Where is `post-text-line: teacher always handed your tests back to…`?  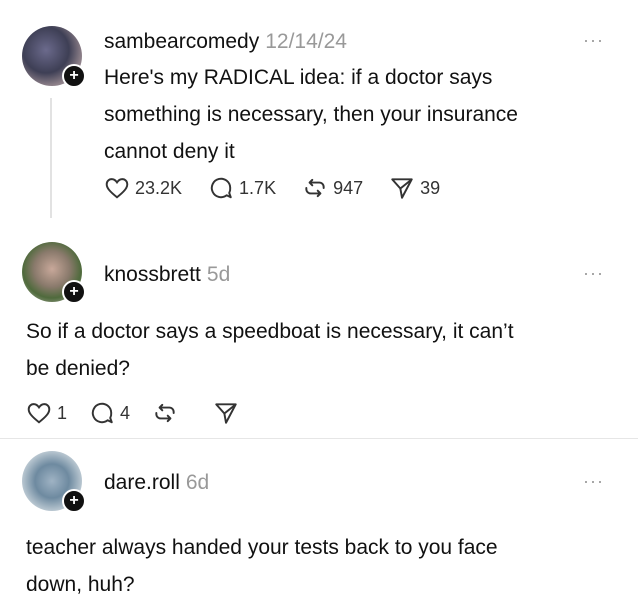 post-text-line: teacher always handed your tests back to… is located at coordinates (262, 547).